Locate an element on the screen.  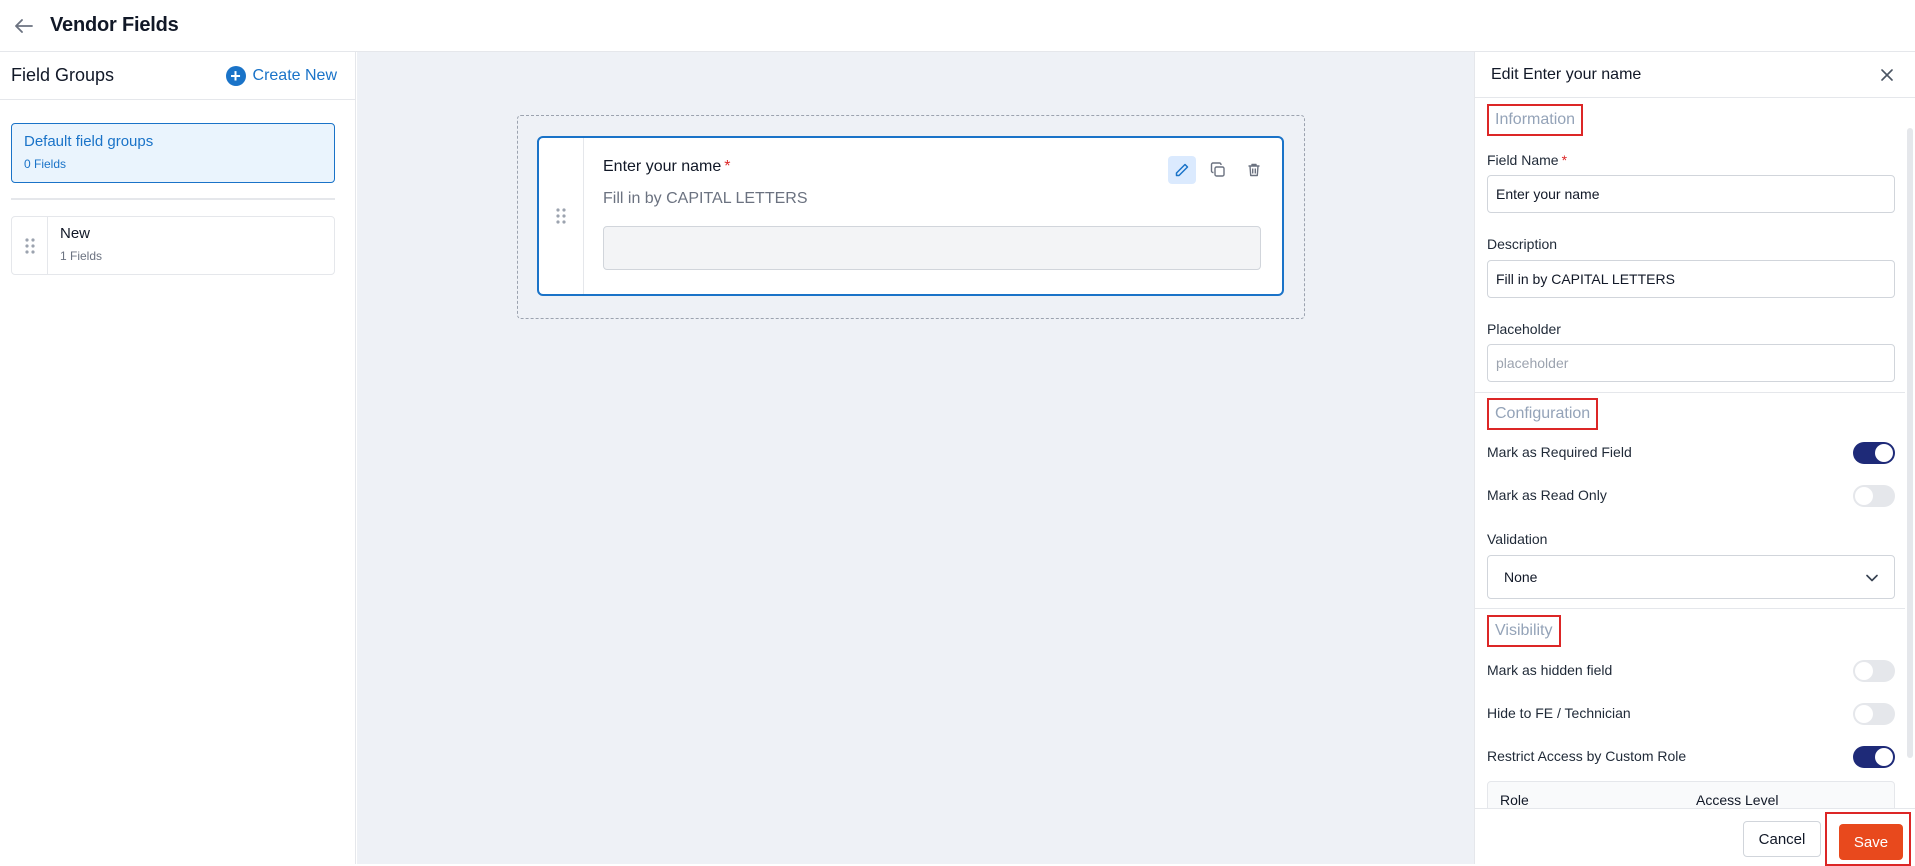
create-new-label: Create New is located at coordinates (294, 75).